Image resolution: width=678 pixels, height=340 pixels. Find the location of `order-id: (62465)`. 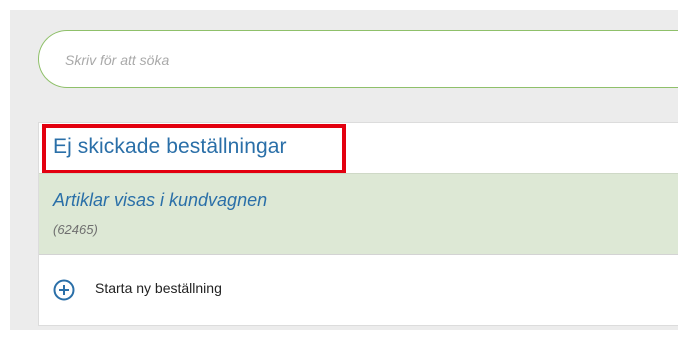

order-id: (62465) is located at coordinates (75, 229).